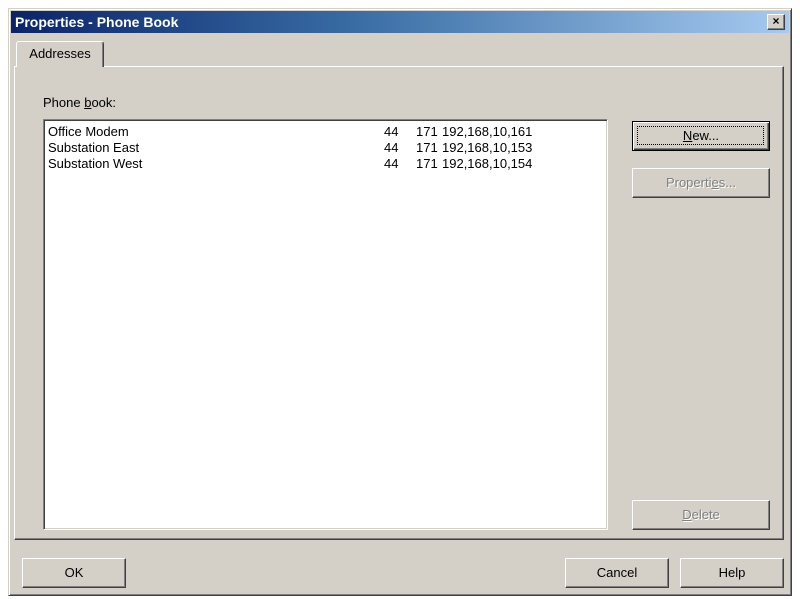 The height and width of the screenshot is (599, 800). I want to click on delete-hotkey: D, so click(687, 514).